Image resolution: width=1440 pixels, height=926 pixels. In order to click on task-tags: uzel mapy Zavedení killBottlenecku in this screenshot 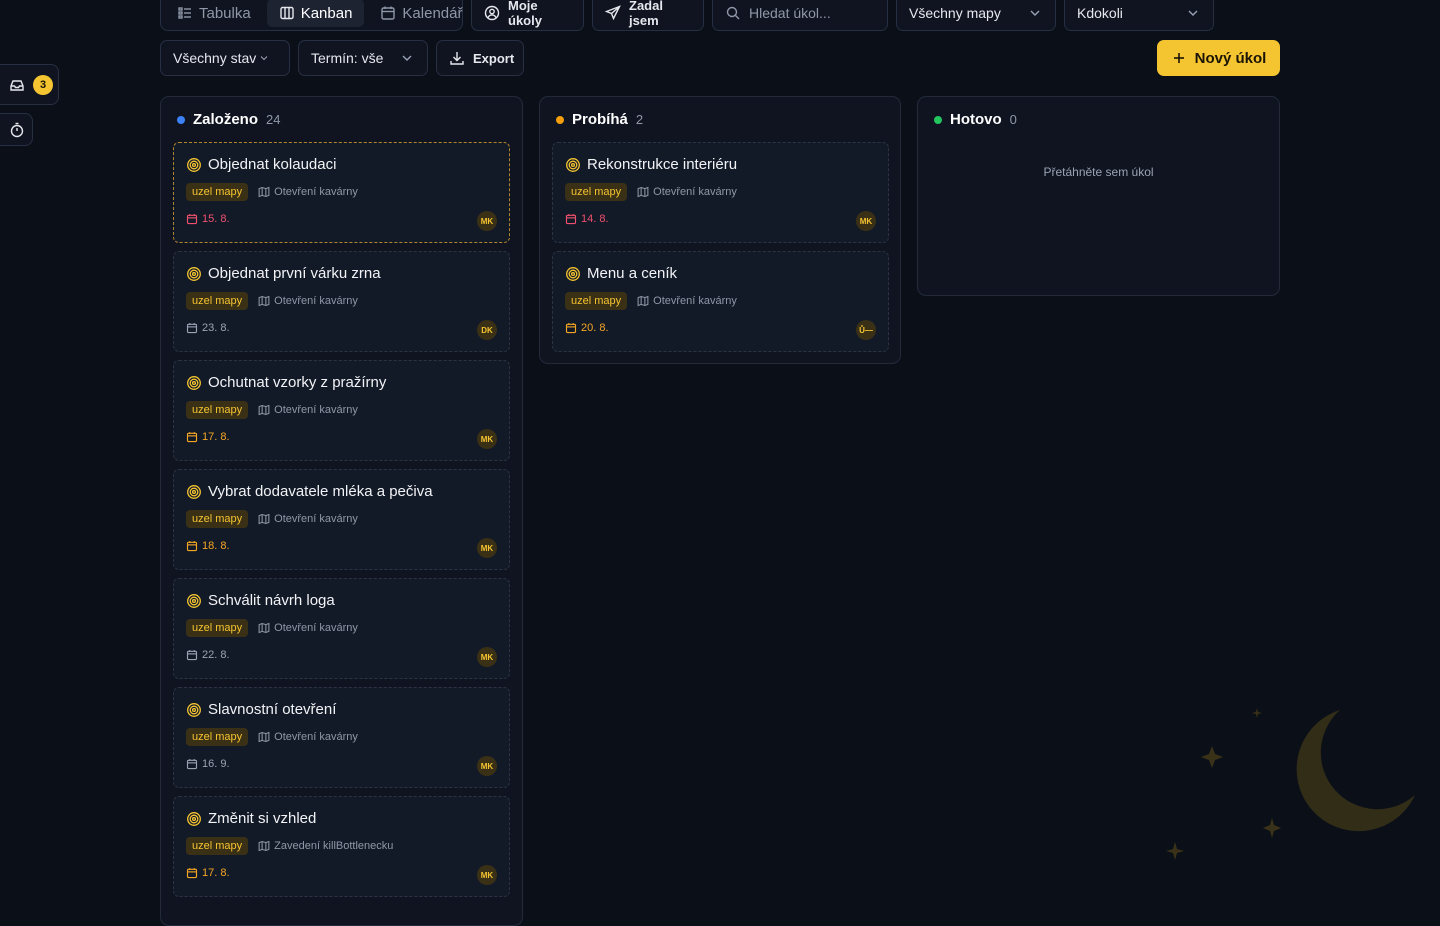, I will do `click(289, 846)`.